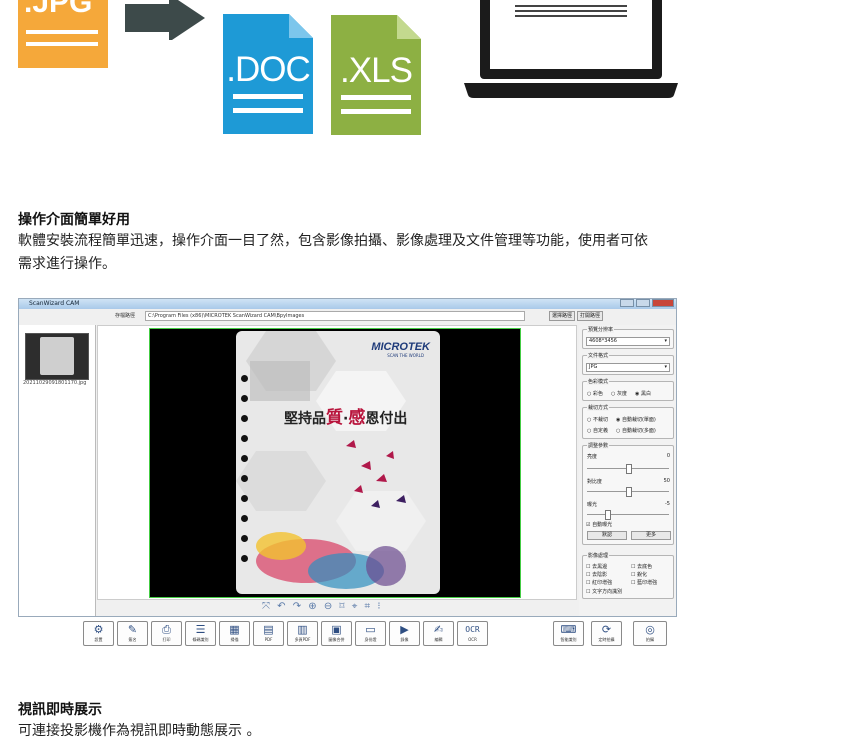 This screenshot has height=749, width=860. What do you see at coordinates (98, 629) in the screenshot?
I see `settings-icon: ⚙` at bounding box center [98, 629].